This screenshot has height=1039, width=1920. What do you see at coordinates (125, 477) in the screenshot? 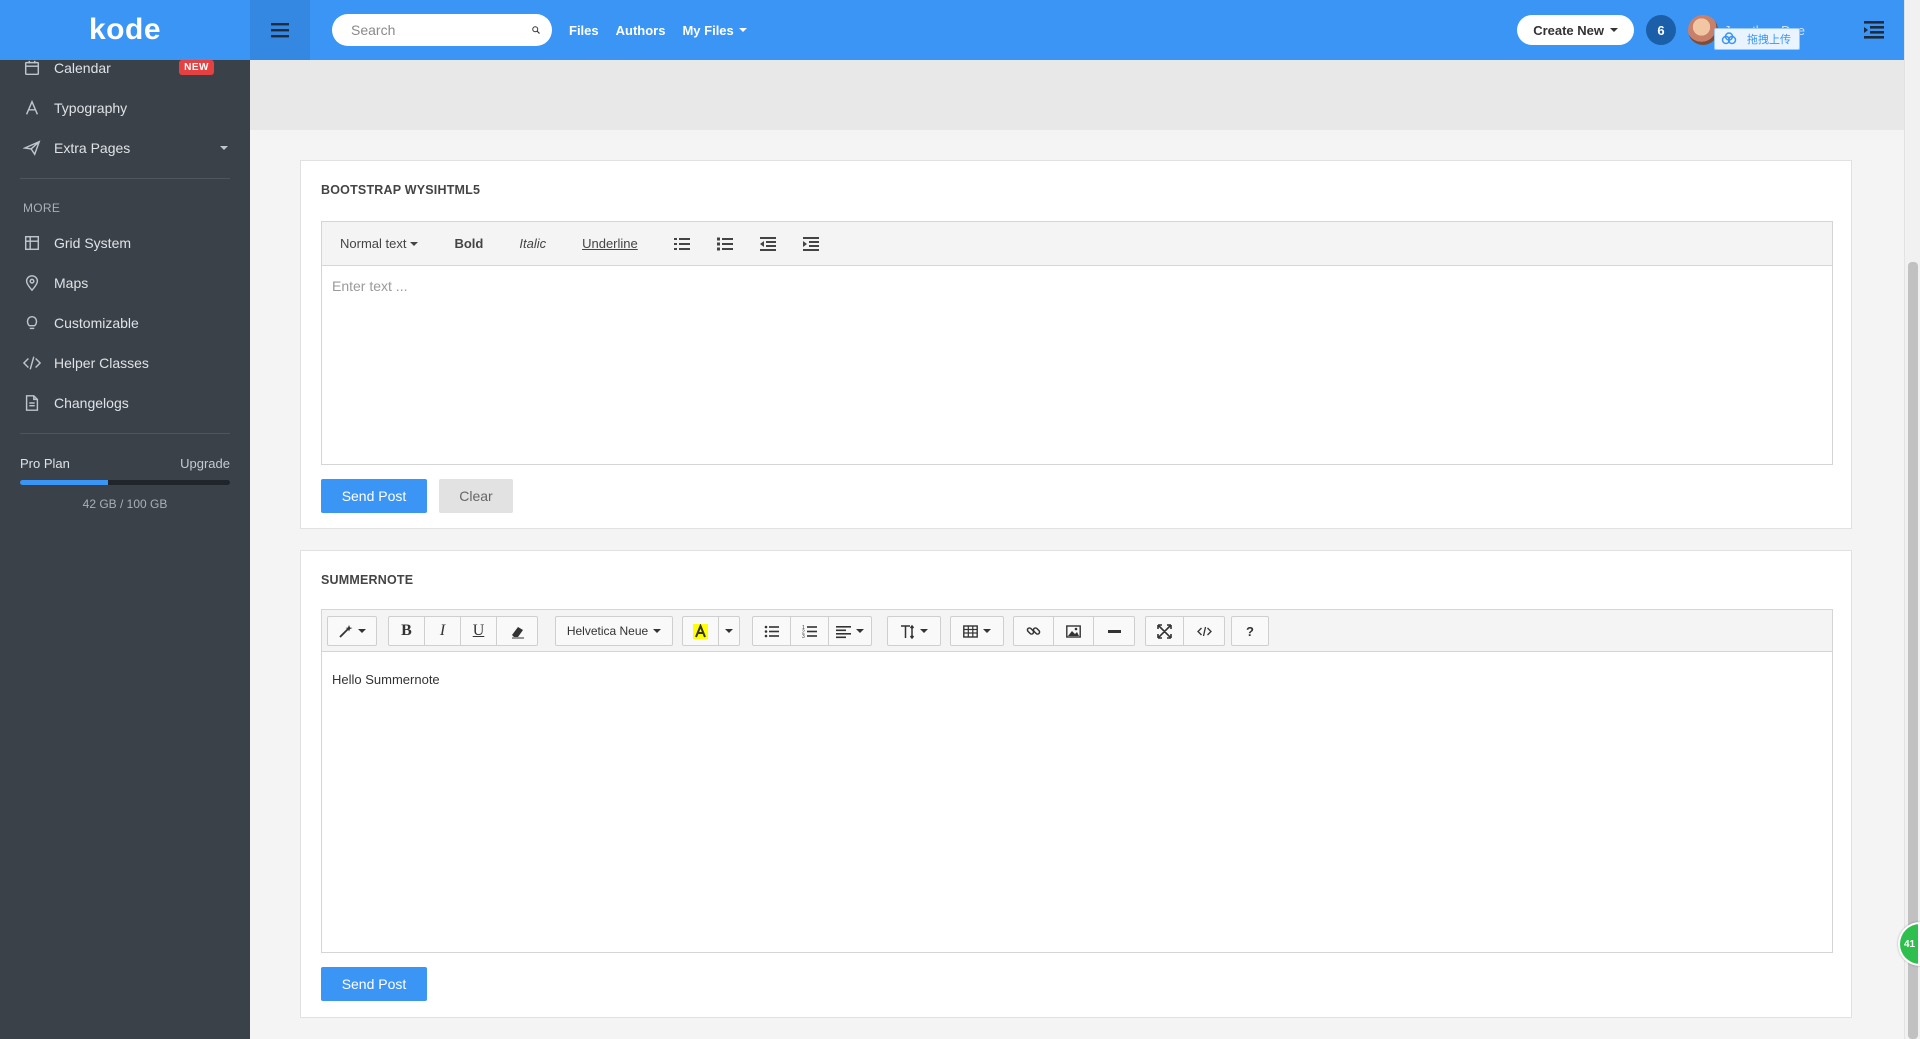
I see `plan-widget: Pro Plan Upgrade 42 GB / 100 GB` at bounding box center [125, 477].